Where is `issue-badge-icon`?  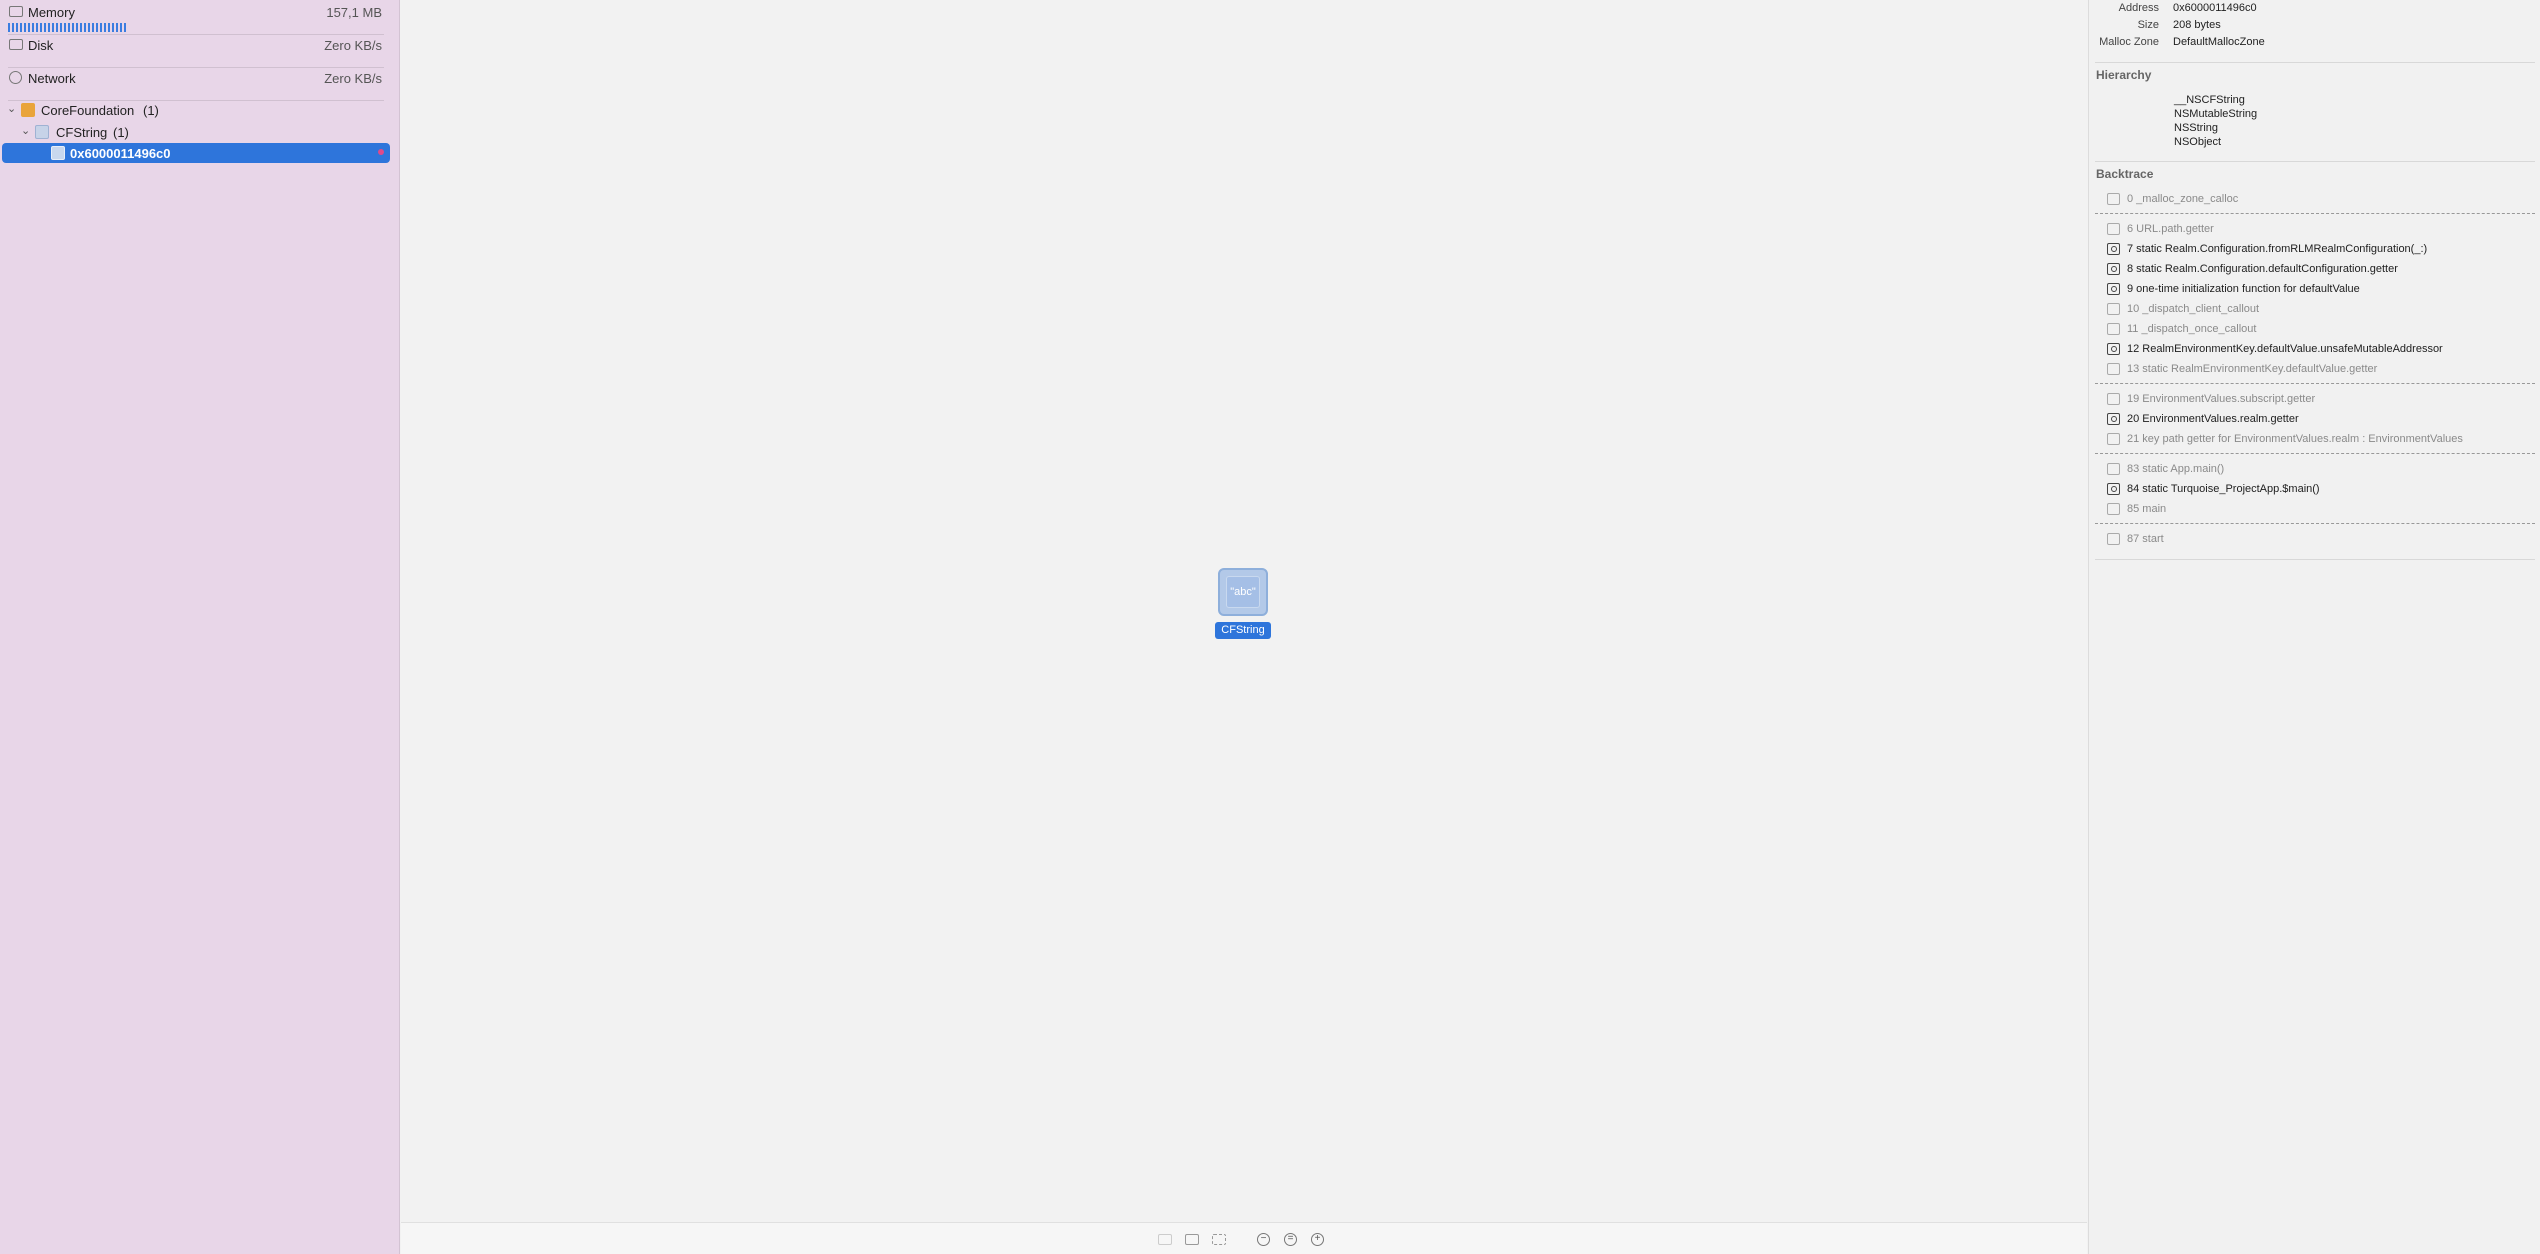 issue-badge-icon is located at coordinates (381, 152).